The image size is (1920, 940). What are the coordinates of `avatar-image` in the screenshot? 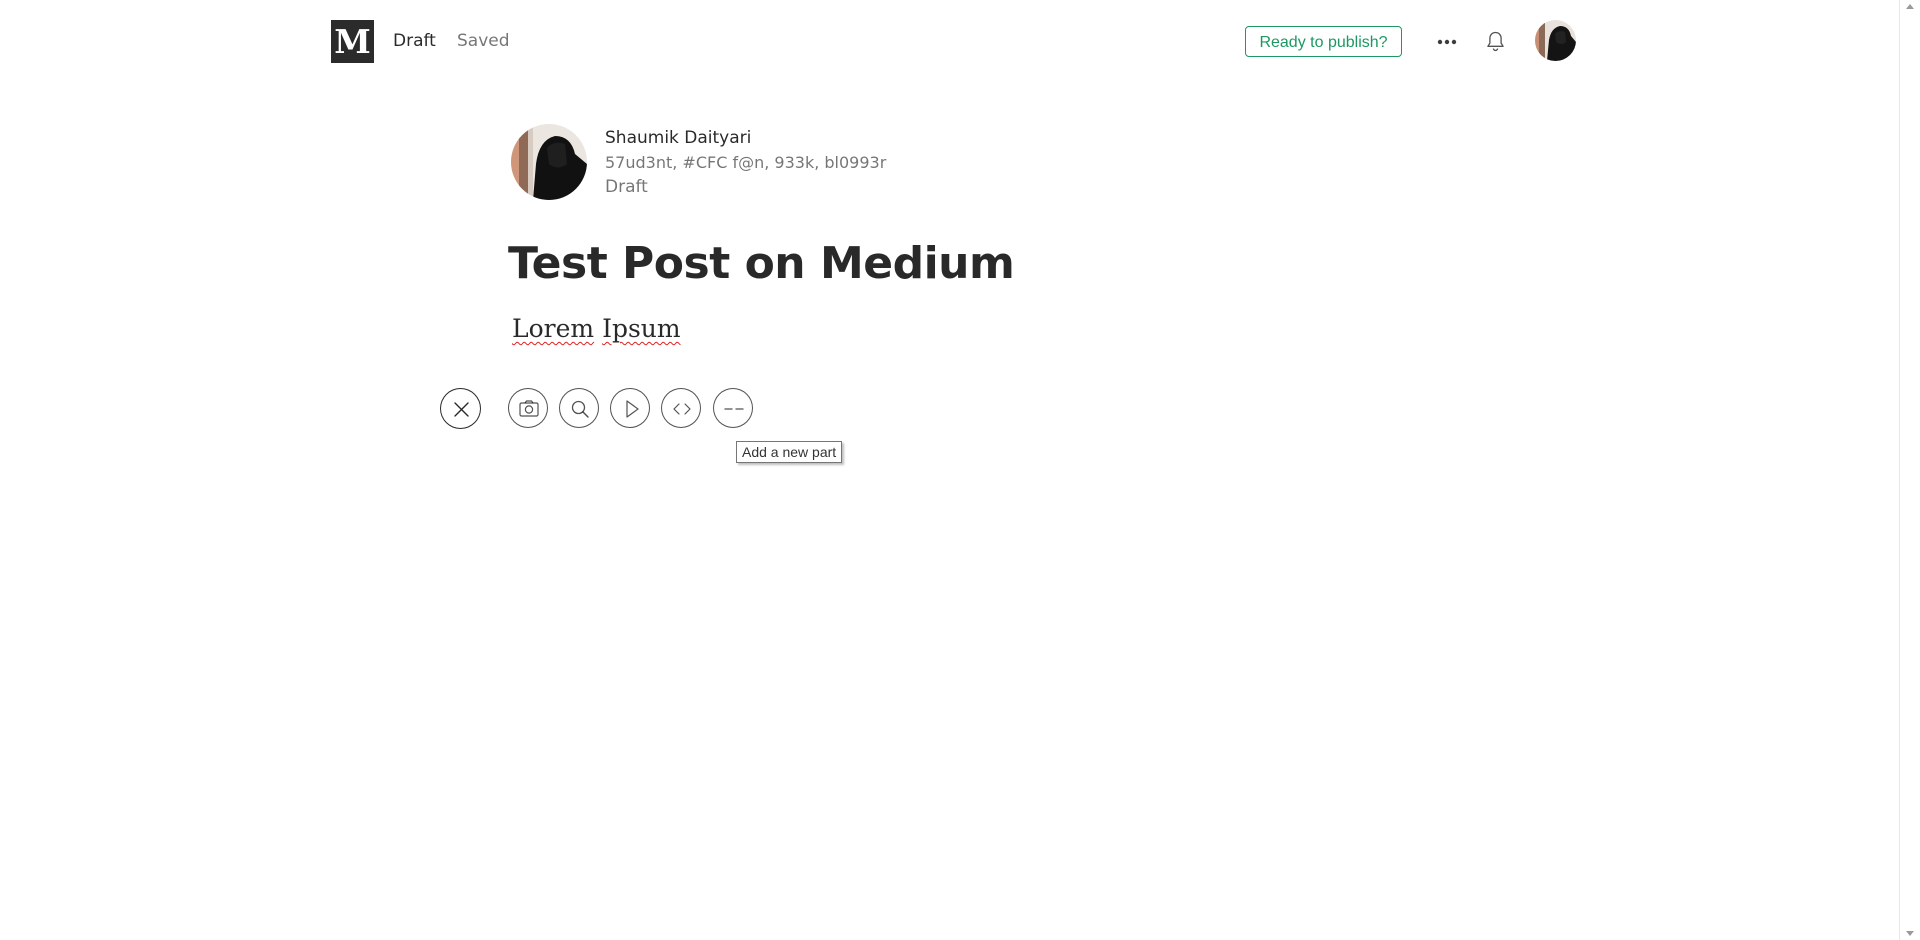 It's located at (1555, 40).